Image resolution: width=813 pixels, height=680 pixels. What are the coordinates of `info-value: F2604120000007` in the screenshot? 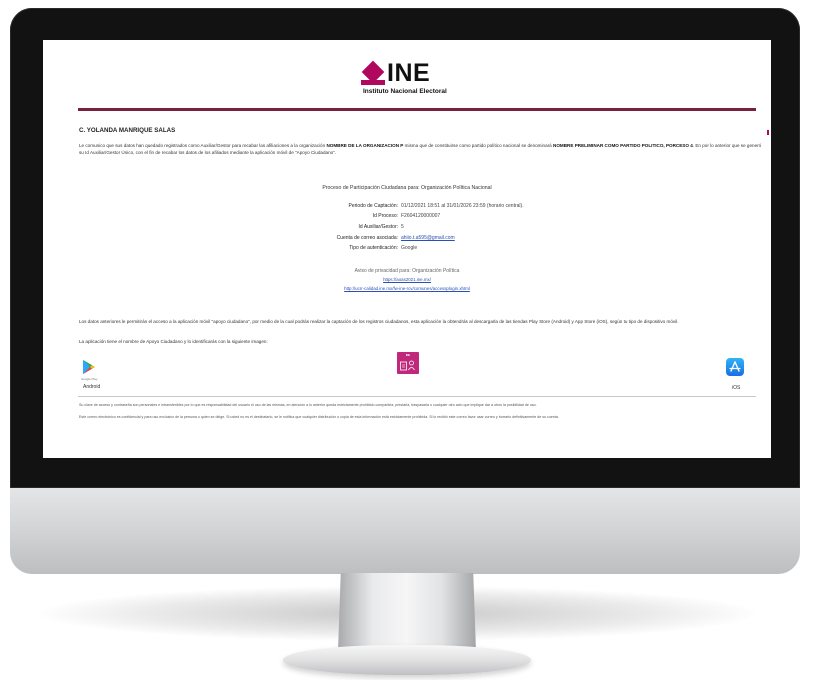 It's located at (421, 216).